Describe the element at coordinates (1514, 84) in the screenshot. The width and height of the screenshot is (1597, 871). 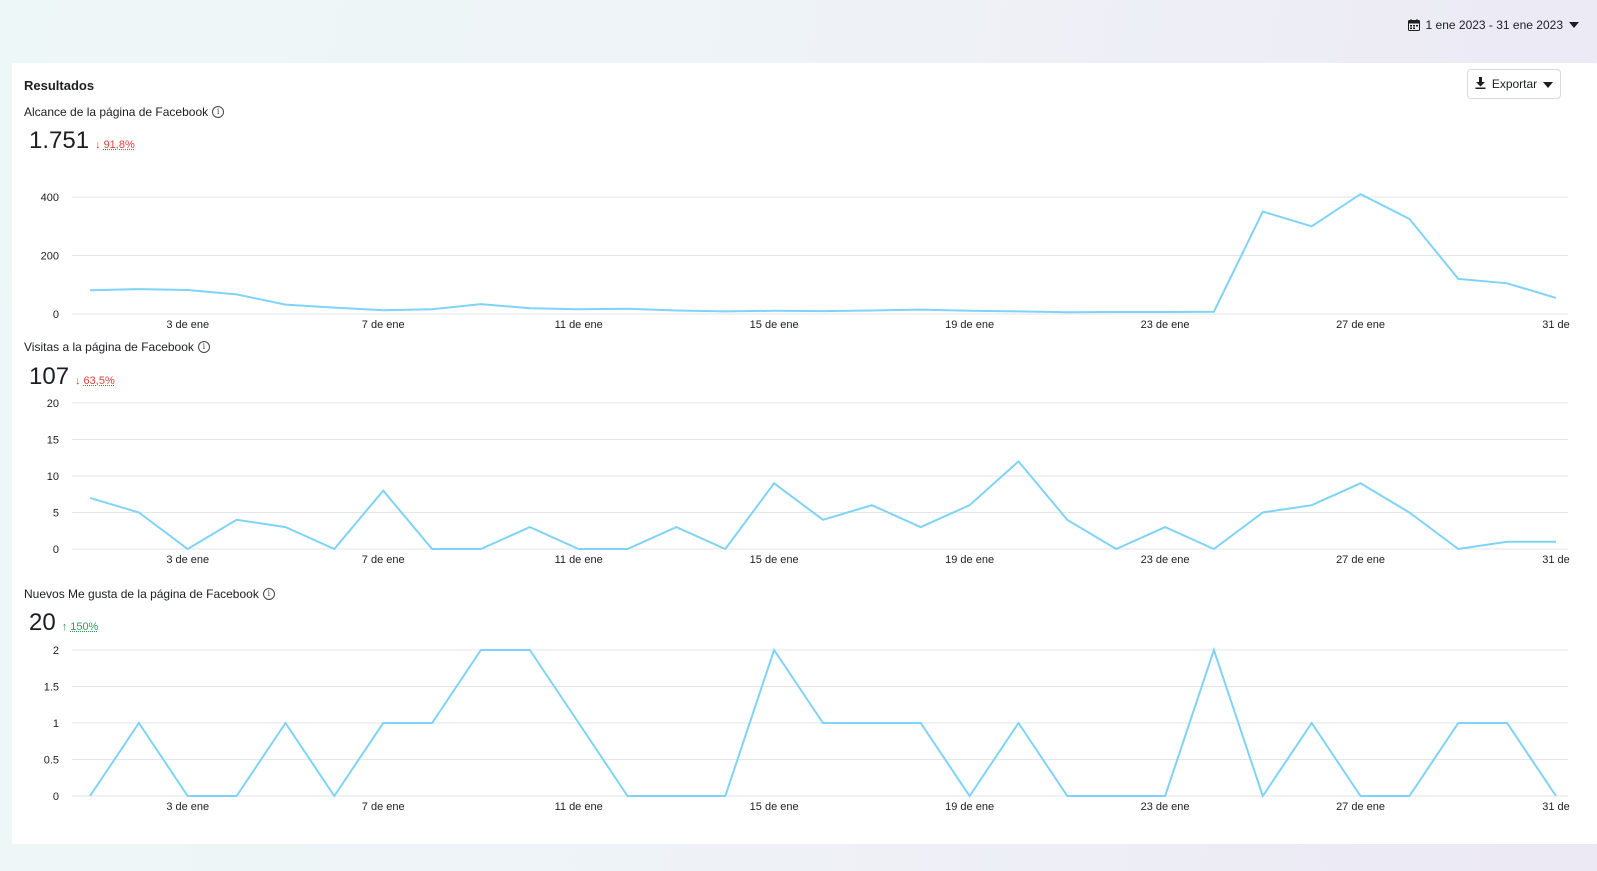
I see `export-button: Exportar` at that location.